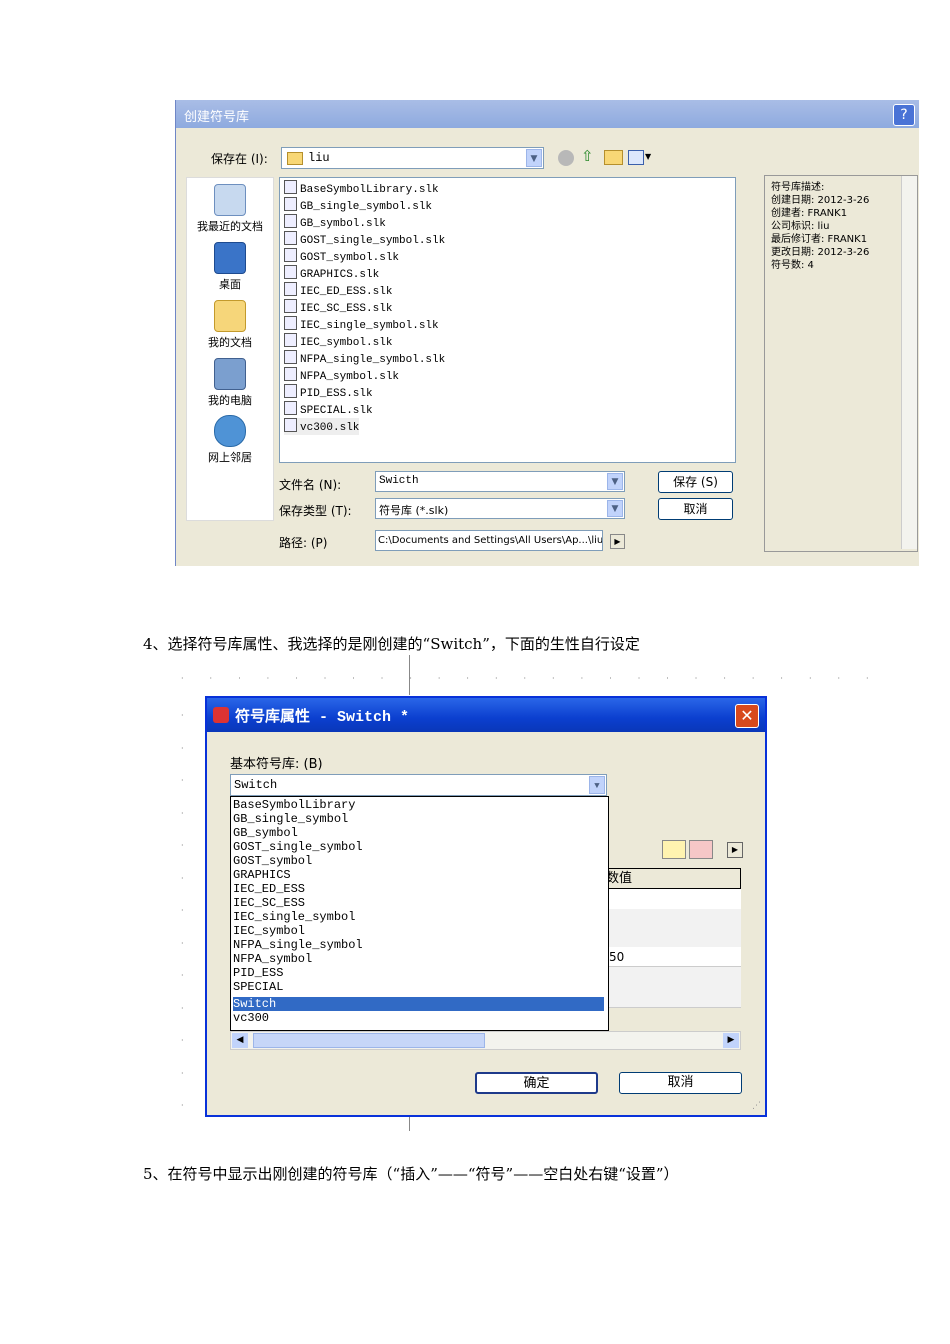 The image size is (950, 1344). I want to click on dropdown-option: PID_ESS, so click(418, 973).